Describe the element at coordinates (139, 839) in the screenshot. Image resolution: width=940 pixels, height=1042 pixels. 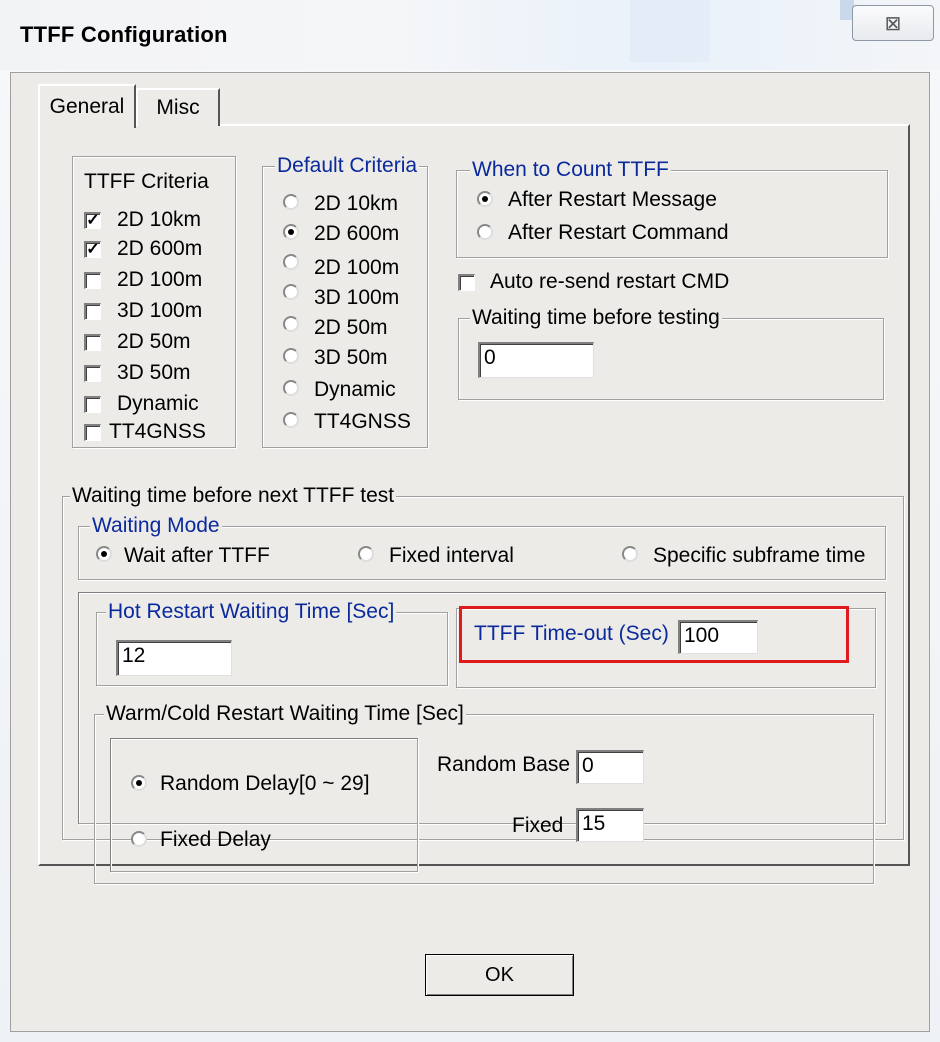
I see `radio-fixed-delay` at that location.